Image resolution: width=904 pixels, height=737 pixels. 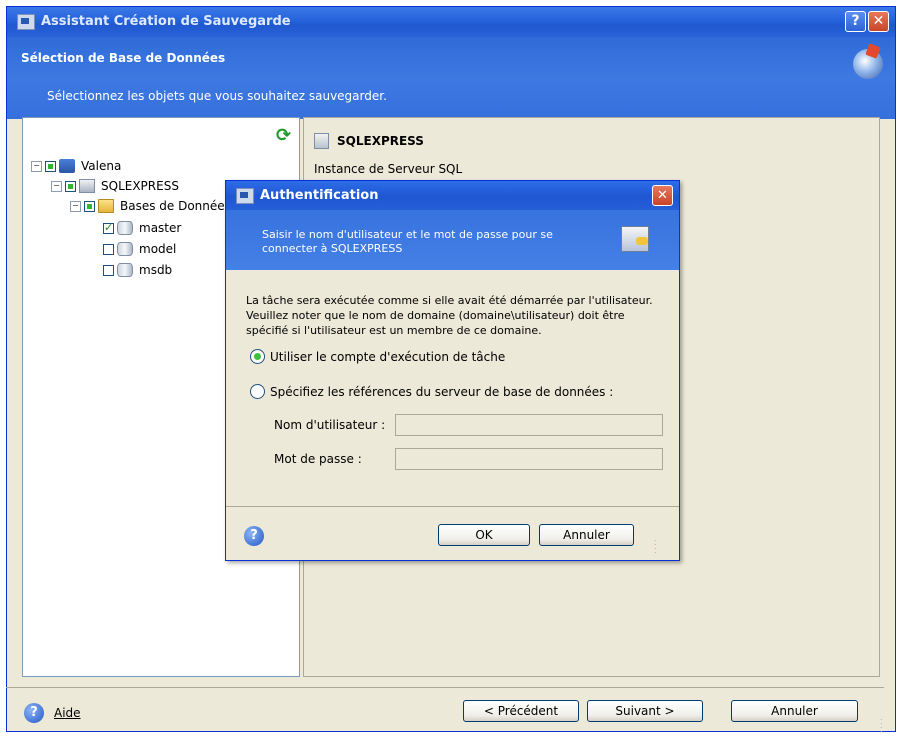 What do you see at coordinates (257, 391) in the screenshot?
I see `radio-unselected-icon` at bounding box center [257, 391].